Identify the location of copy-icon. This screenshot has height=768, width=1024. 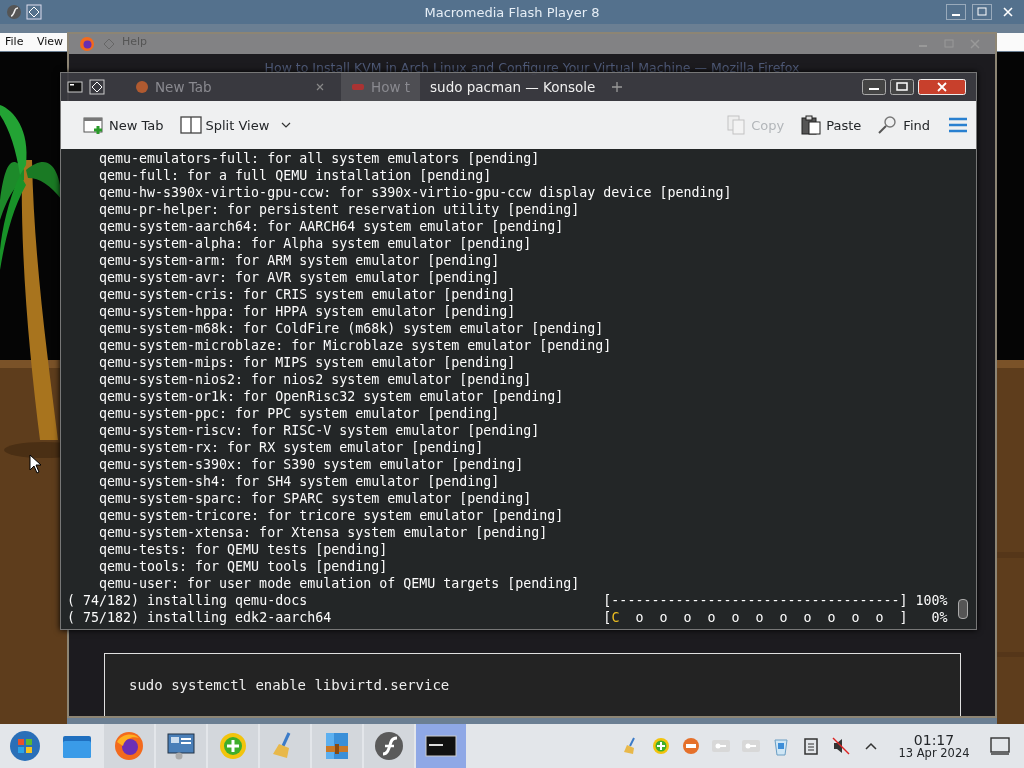
(736, 125).